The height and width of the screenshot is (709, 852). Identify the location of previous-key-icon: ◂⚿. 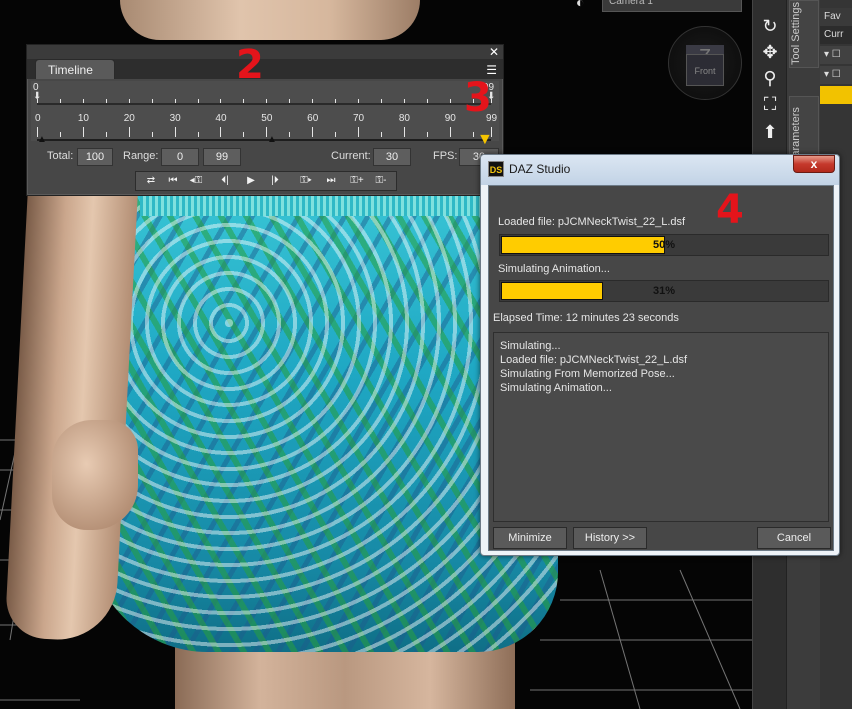
(196, 181).